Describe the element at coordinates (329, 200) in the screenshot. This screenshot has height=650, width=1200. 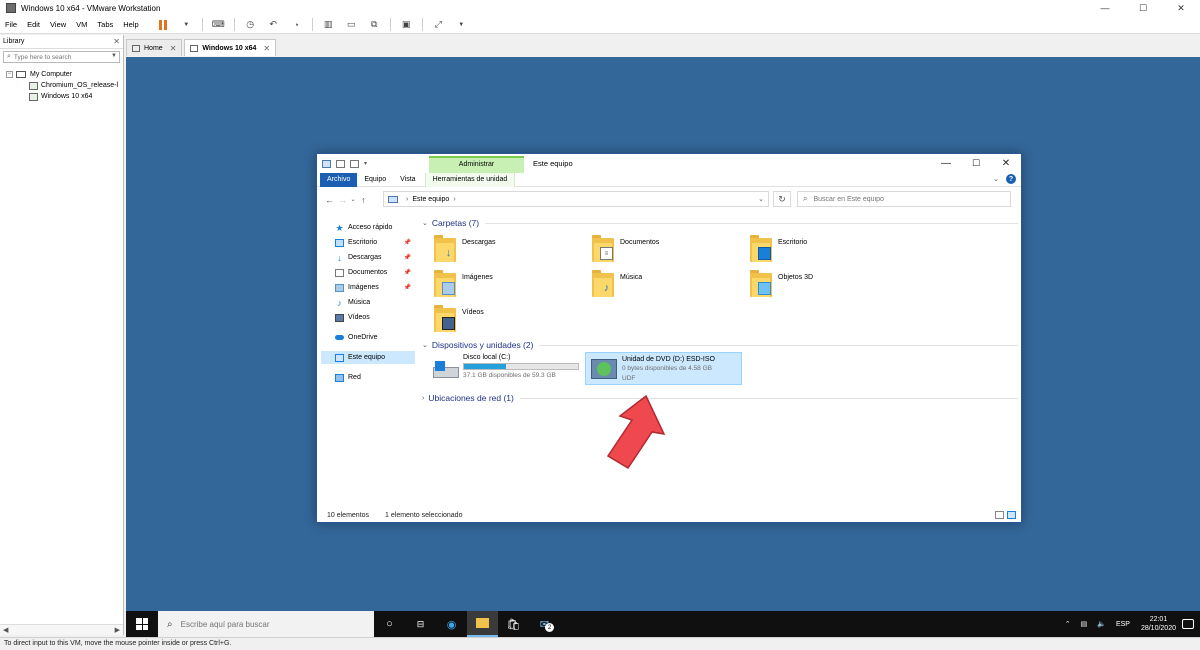
I see `back-arrow-icon: ←` at that location.